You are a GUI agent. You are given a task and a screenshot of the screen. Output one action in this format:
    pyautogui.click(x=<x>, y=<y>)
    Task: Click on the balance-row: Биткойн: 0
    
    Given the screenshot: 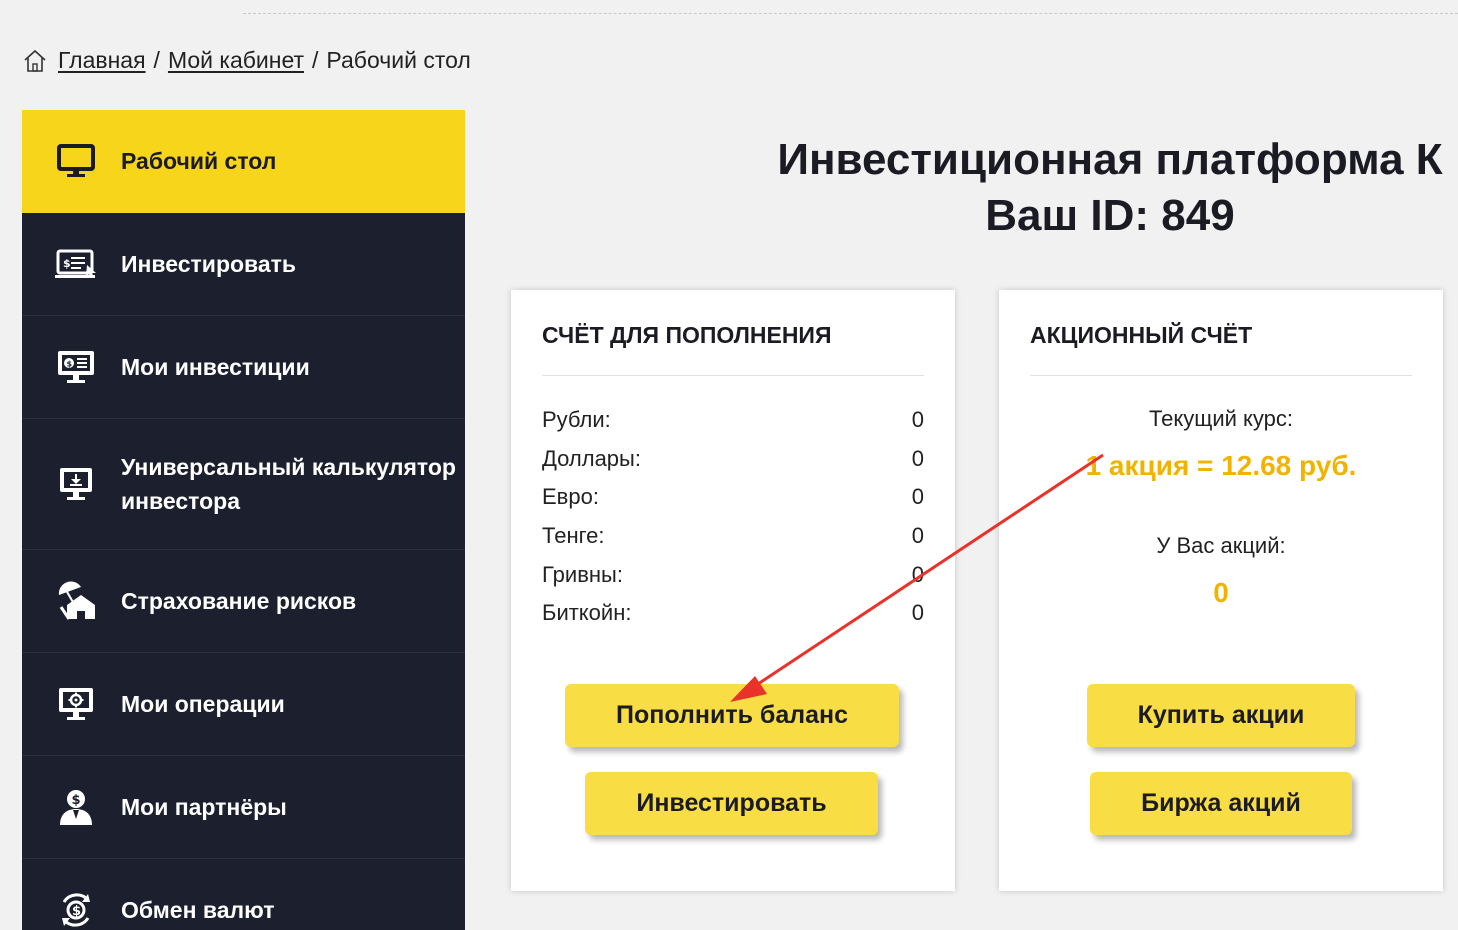 What is the action you would take?
    pyautogui.click(x=733, y=613)
    